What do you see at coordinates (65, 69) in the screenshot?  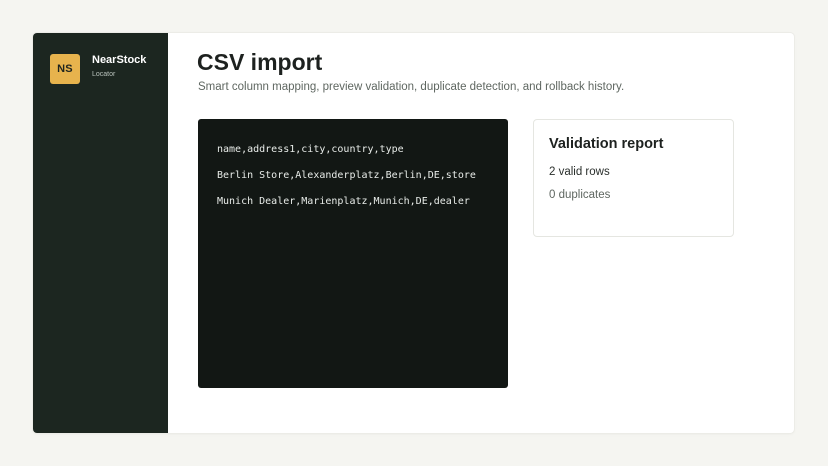 I see `brand-logo-badge: NS` at bounding box center [65, 69].